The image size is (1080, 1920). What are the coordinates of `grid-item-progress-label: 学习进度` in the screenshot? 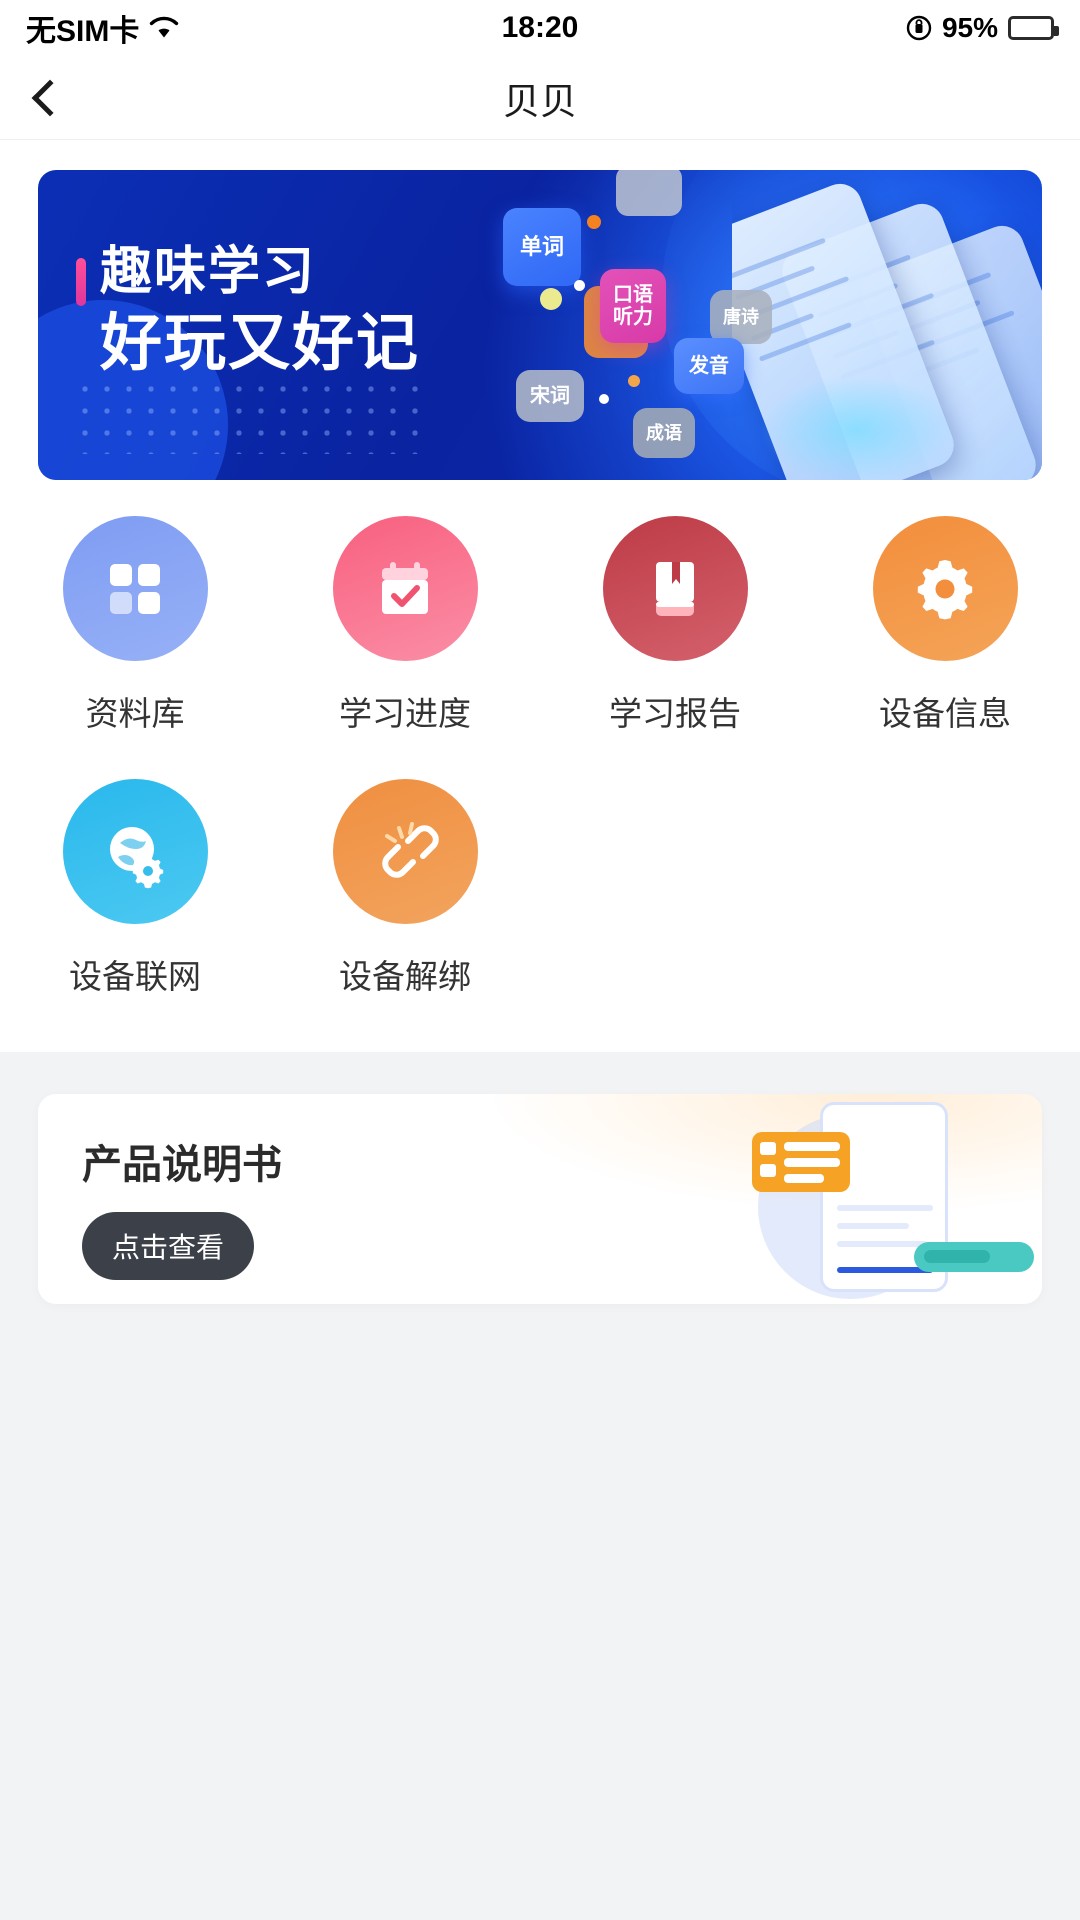 It's located at (405, 713).